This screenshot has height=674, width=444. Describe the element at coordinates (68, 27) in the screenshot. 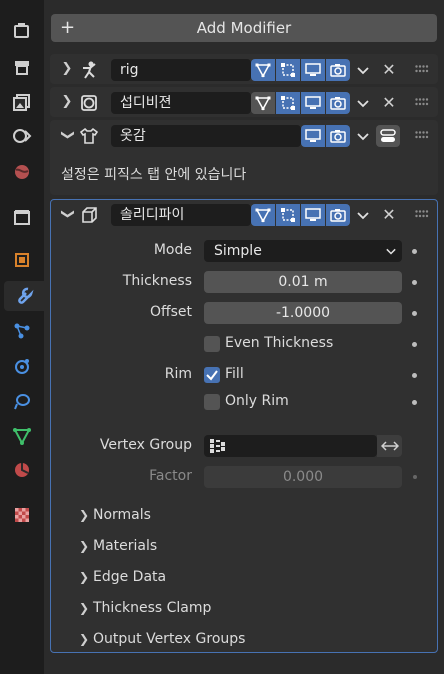

I see `plus-icon: +` at that location.